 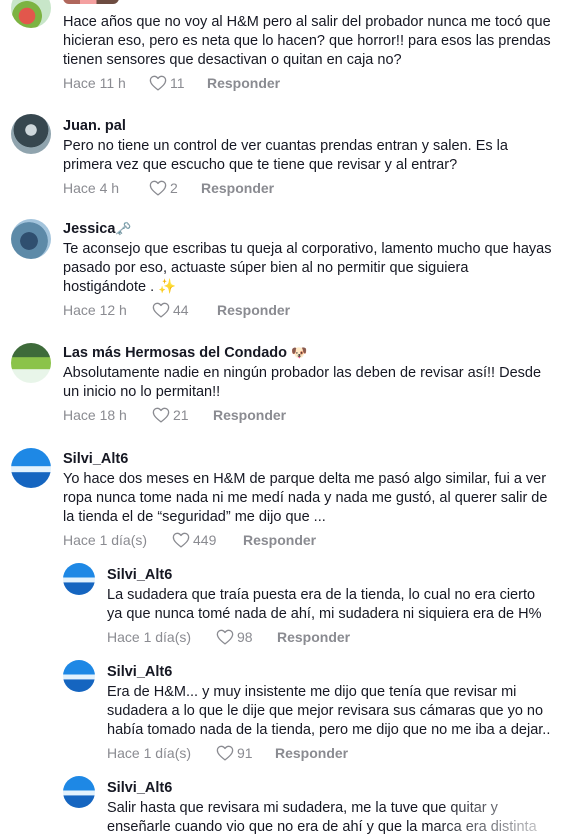 I want to click on username-text: Las más Hermosas del Condado, so click(x=175, y=353).